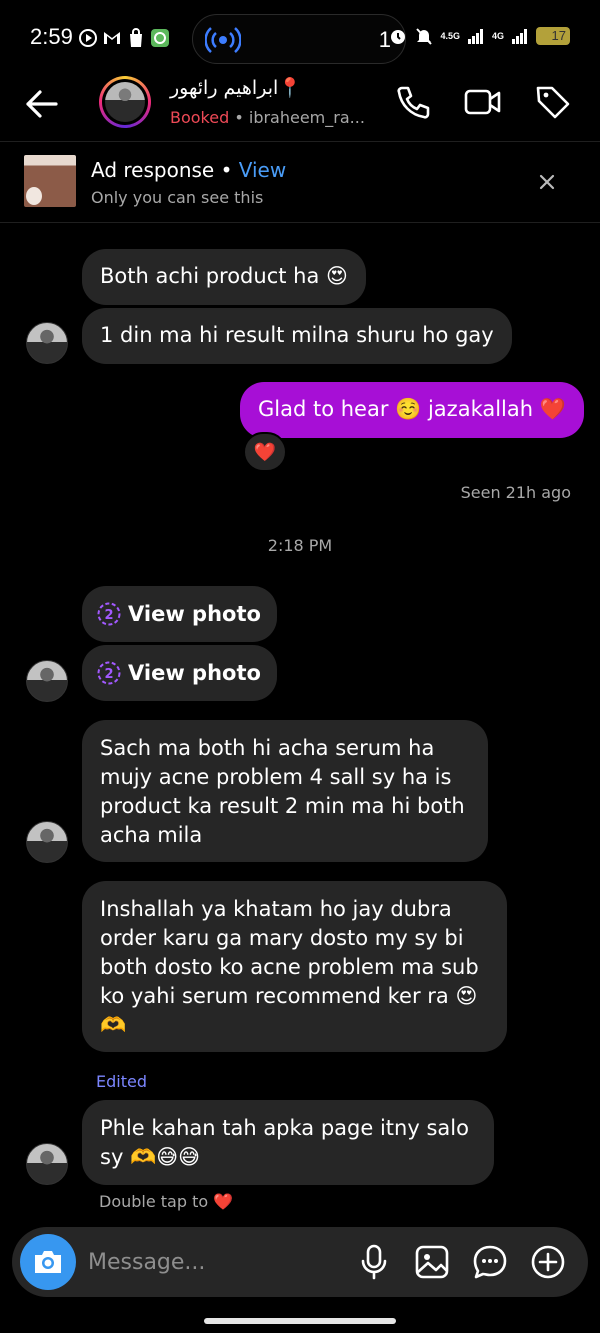  I want to click on tag-icon, so click(553, 102).